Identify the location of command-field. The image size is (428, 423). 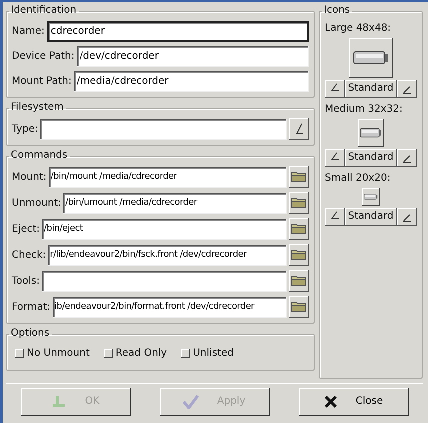
(164, 281).